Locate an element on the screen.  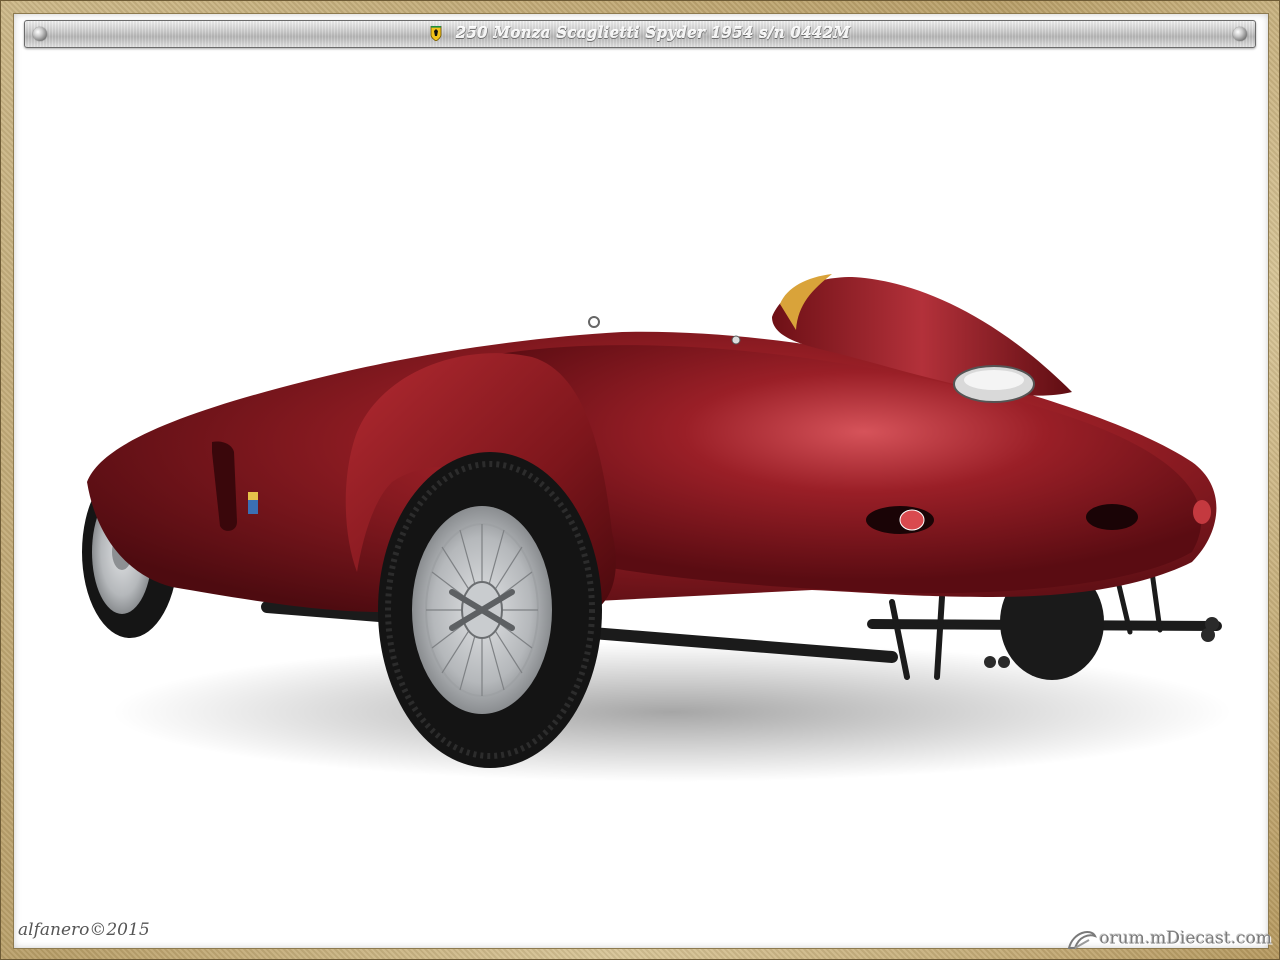
site-watermark: orum.mDiecast.com is located at coordinates (1169, 939).